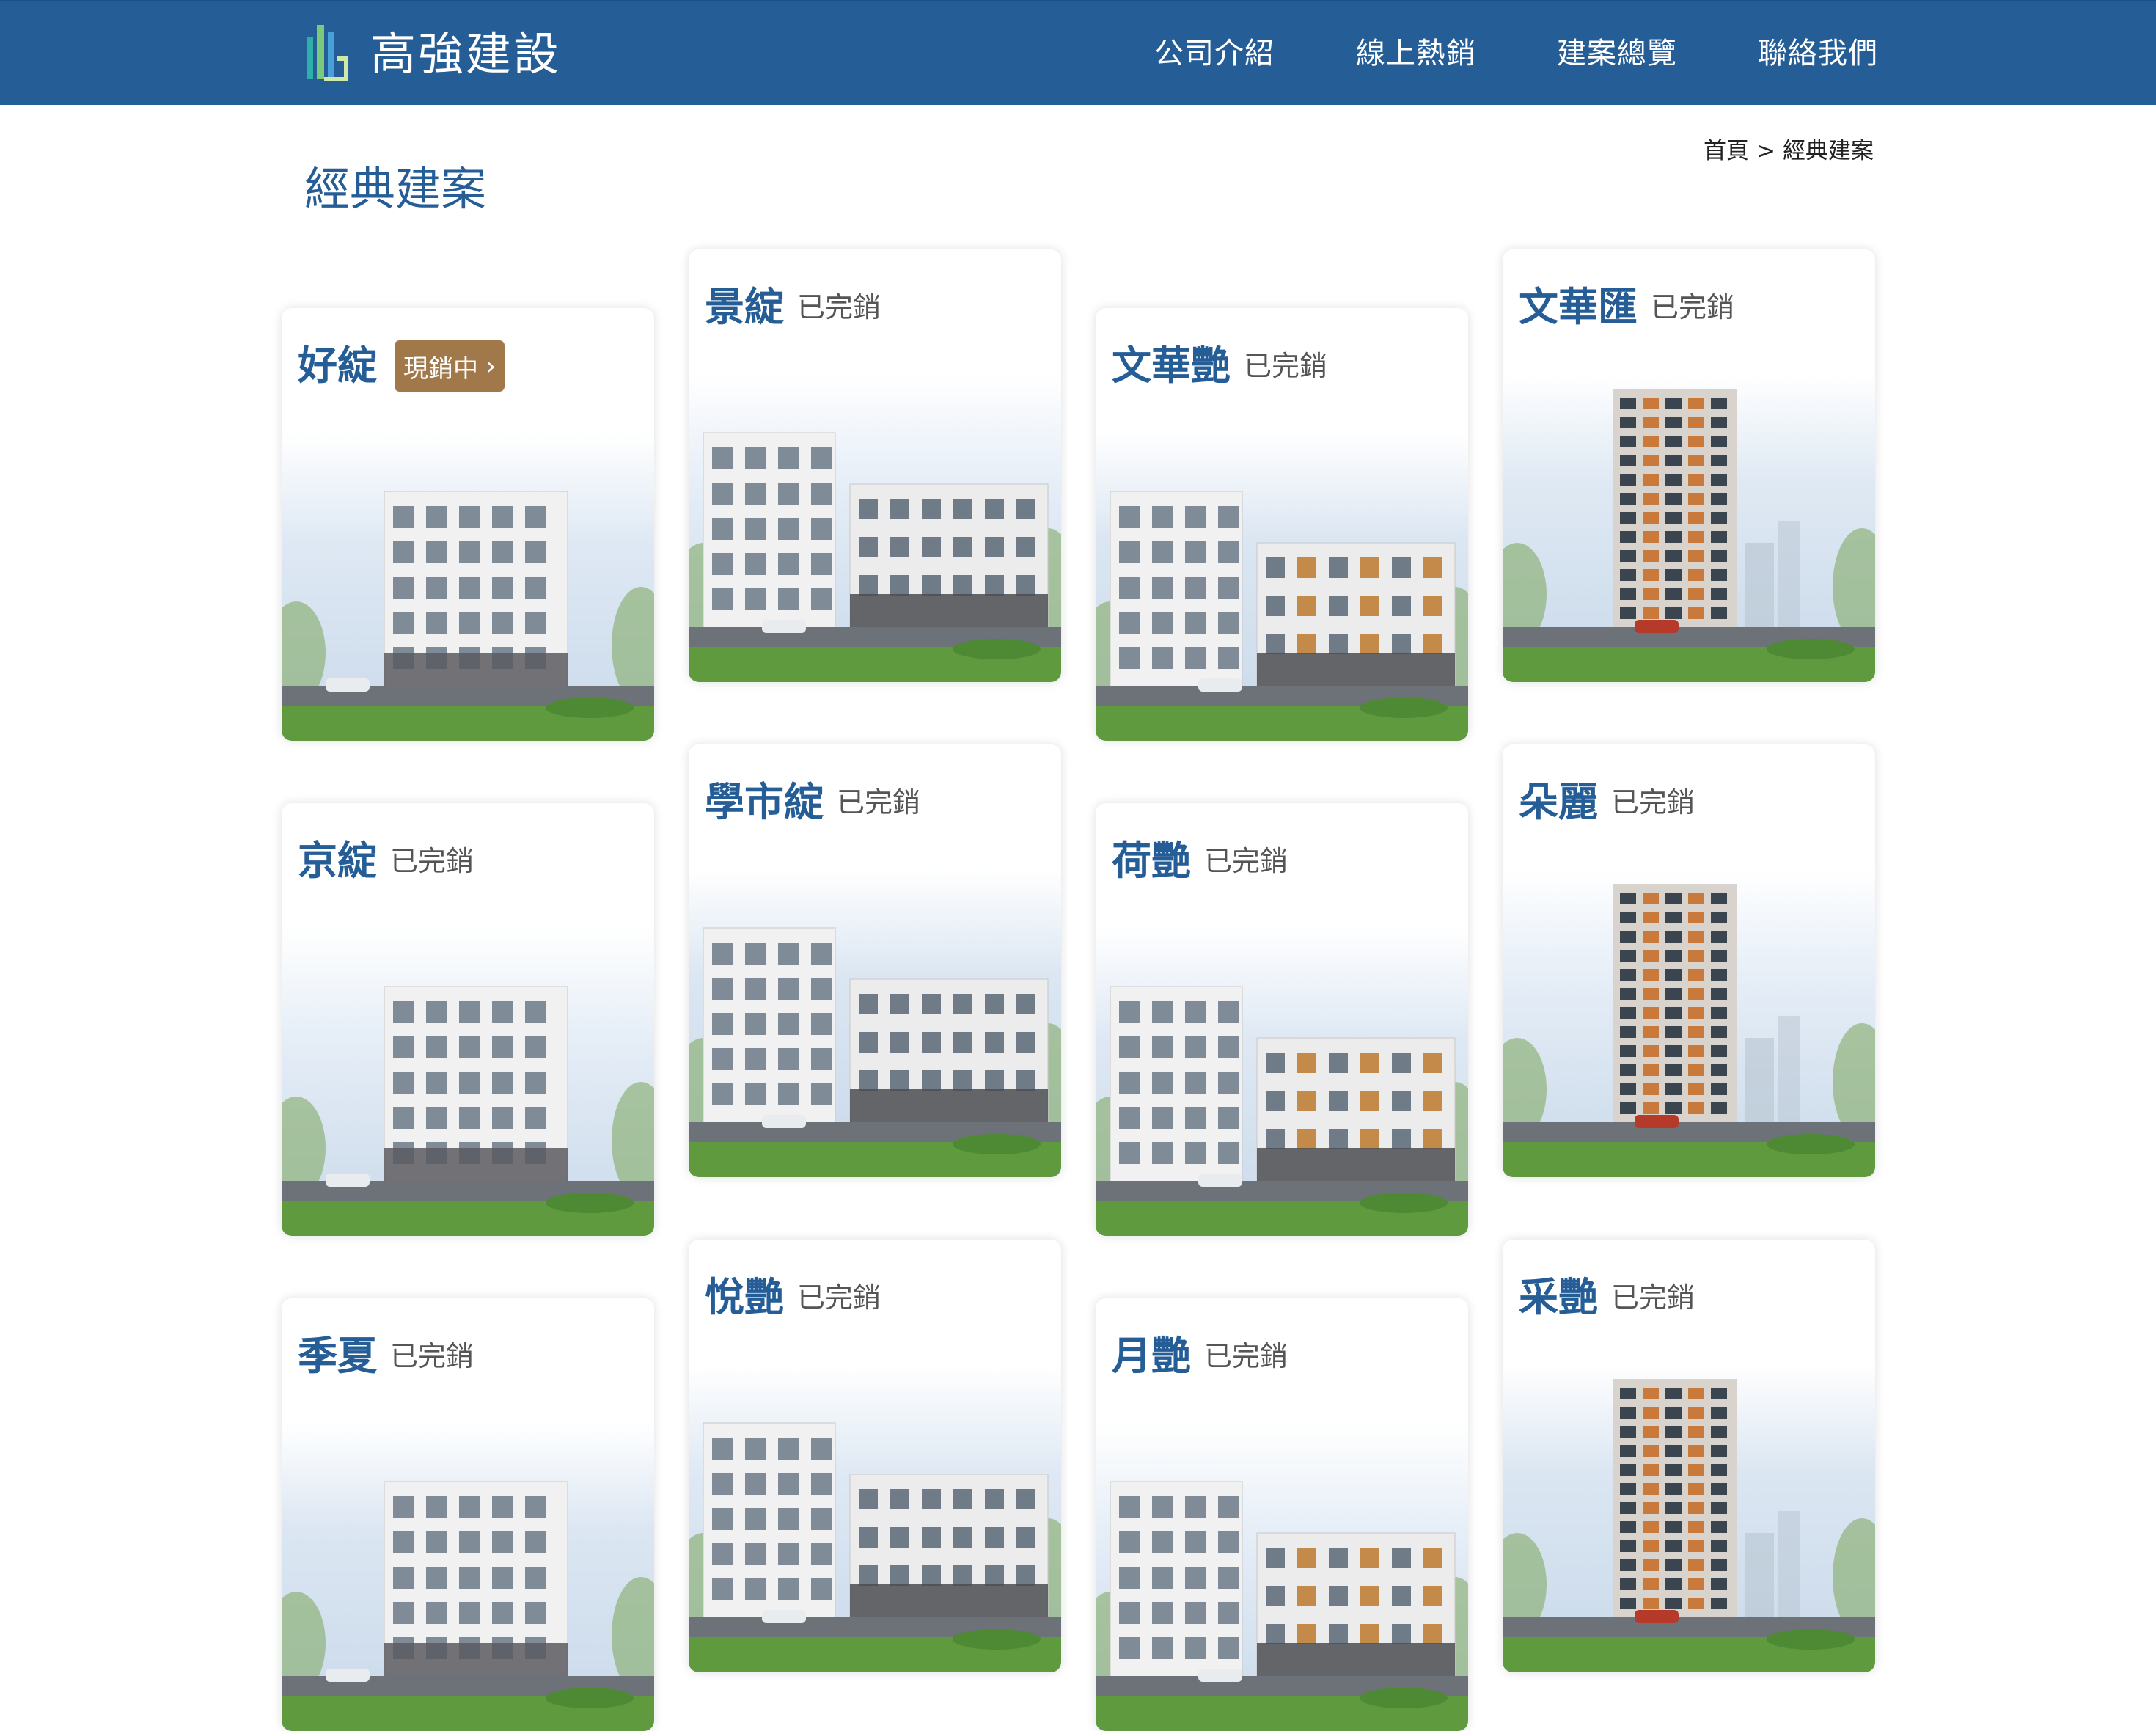 The width and height of the screenshot is (2156, 1731). I want to click on project-name: 悅艷, so click(744, 1297).